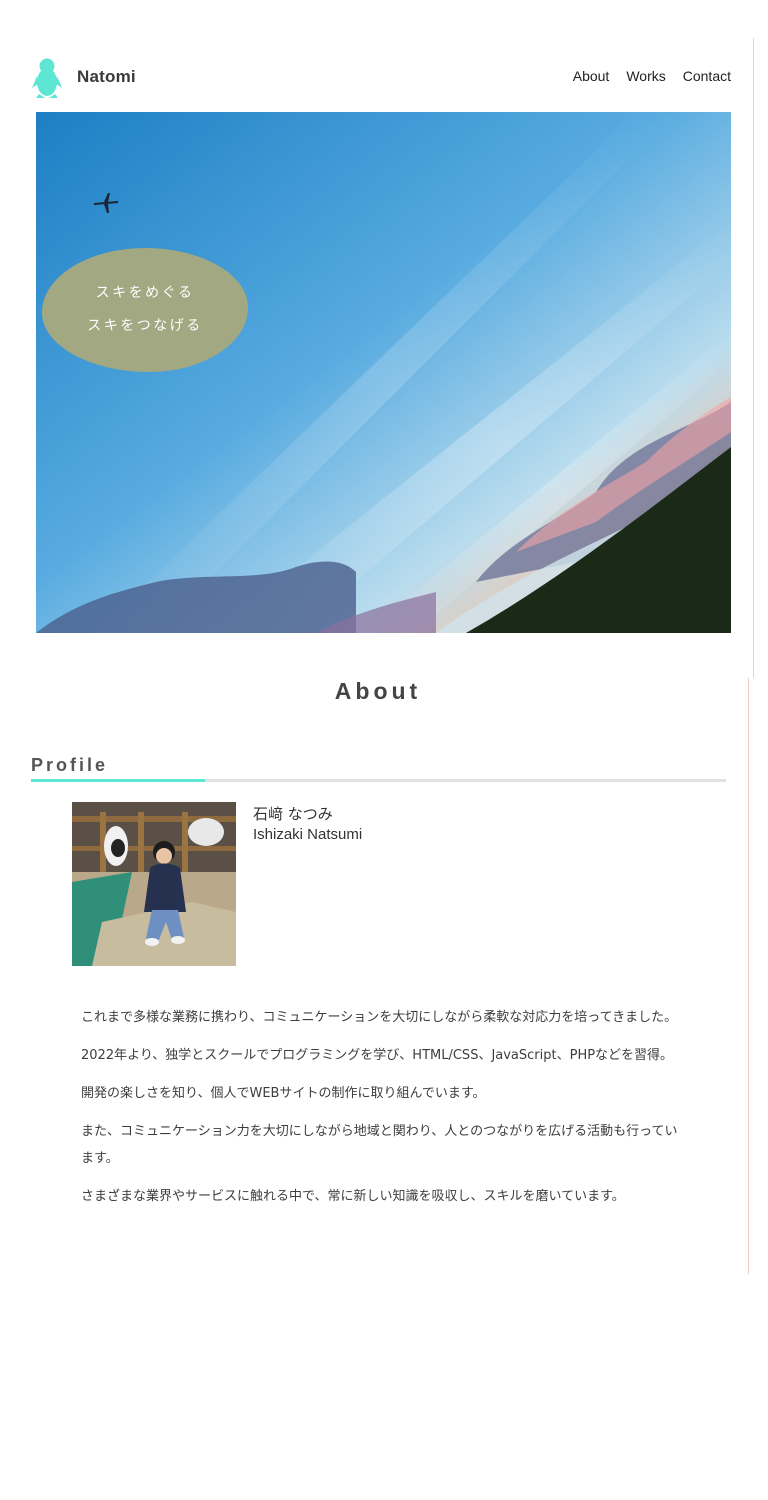  Describe the element at coordinates (293, 814) in the screenshot. I see `profile-name-jp: 石﨑 なつみ` at that location.